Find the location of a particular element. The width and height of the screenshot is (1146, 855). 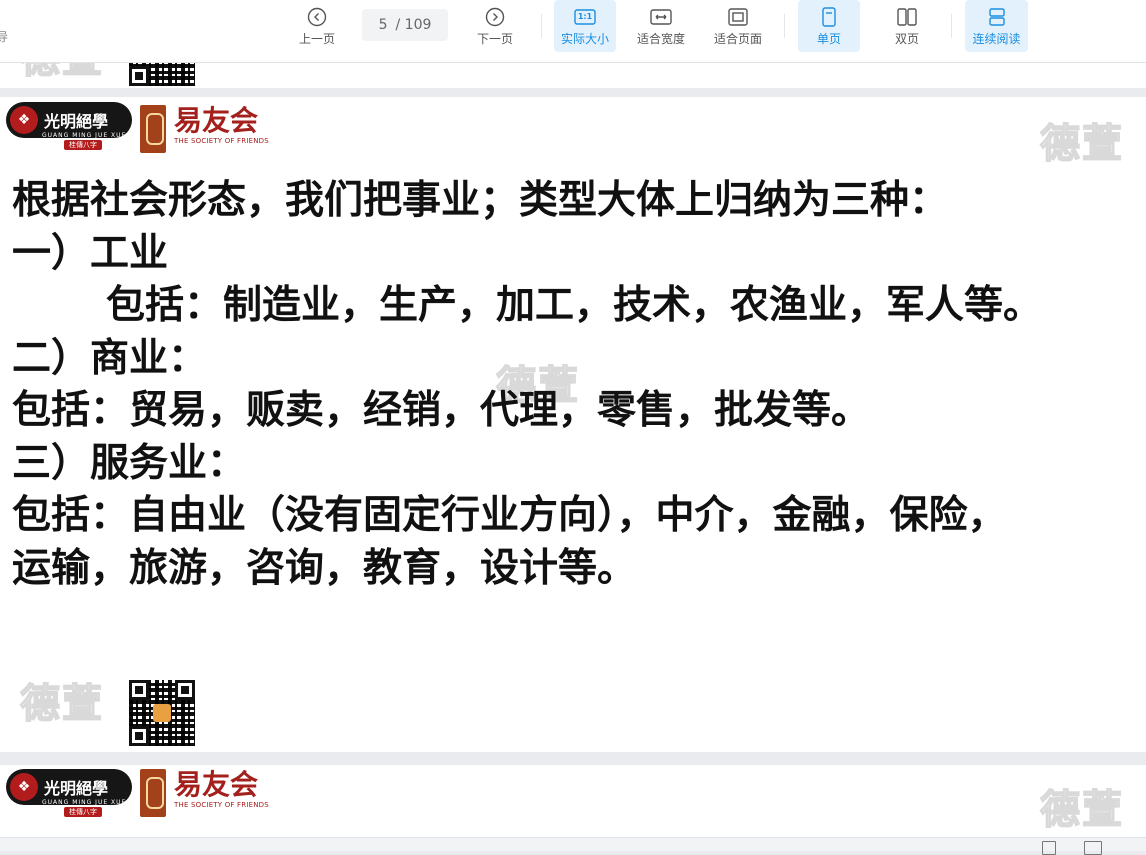

actual-size-button: 1:1 实际大小 is located at coordinates (585, 26).